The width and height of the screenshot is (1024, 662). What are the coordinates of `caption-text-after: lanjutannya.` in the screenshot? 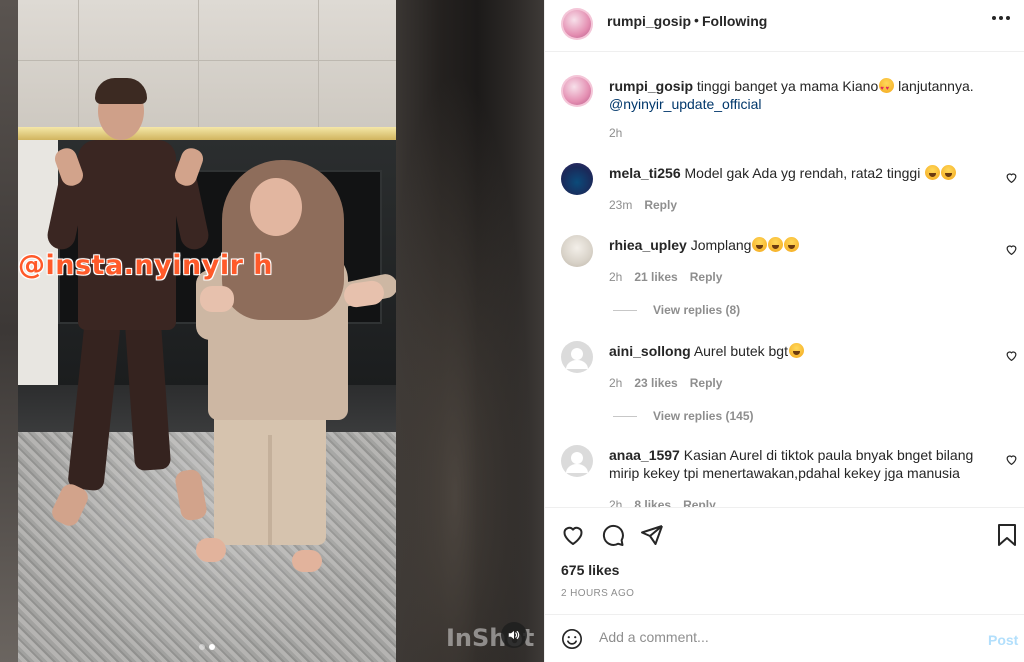 It's located at (934, 86).